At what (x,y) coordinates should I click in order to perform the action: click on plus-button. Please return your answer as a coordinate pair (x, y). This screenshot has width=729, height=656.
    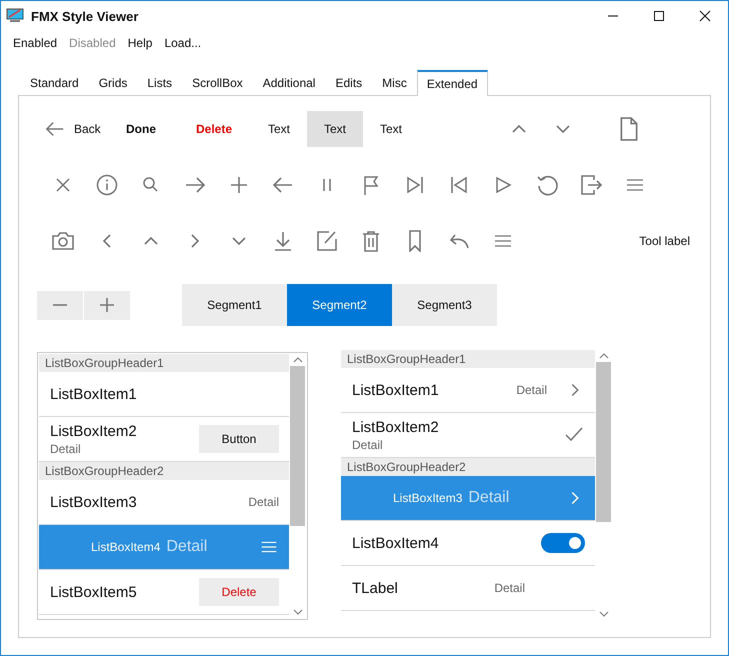
    Looking at the image, I should click on (107, 305).